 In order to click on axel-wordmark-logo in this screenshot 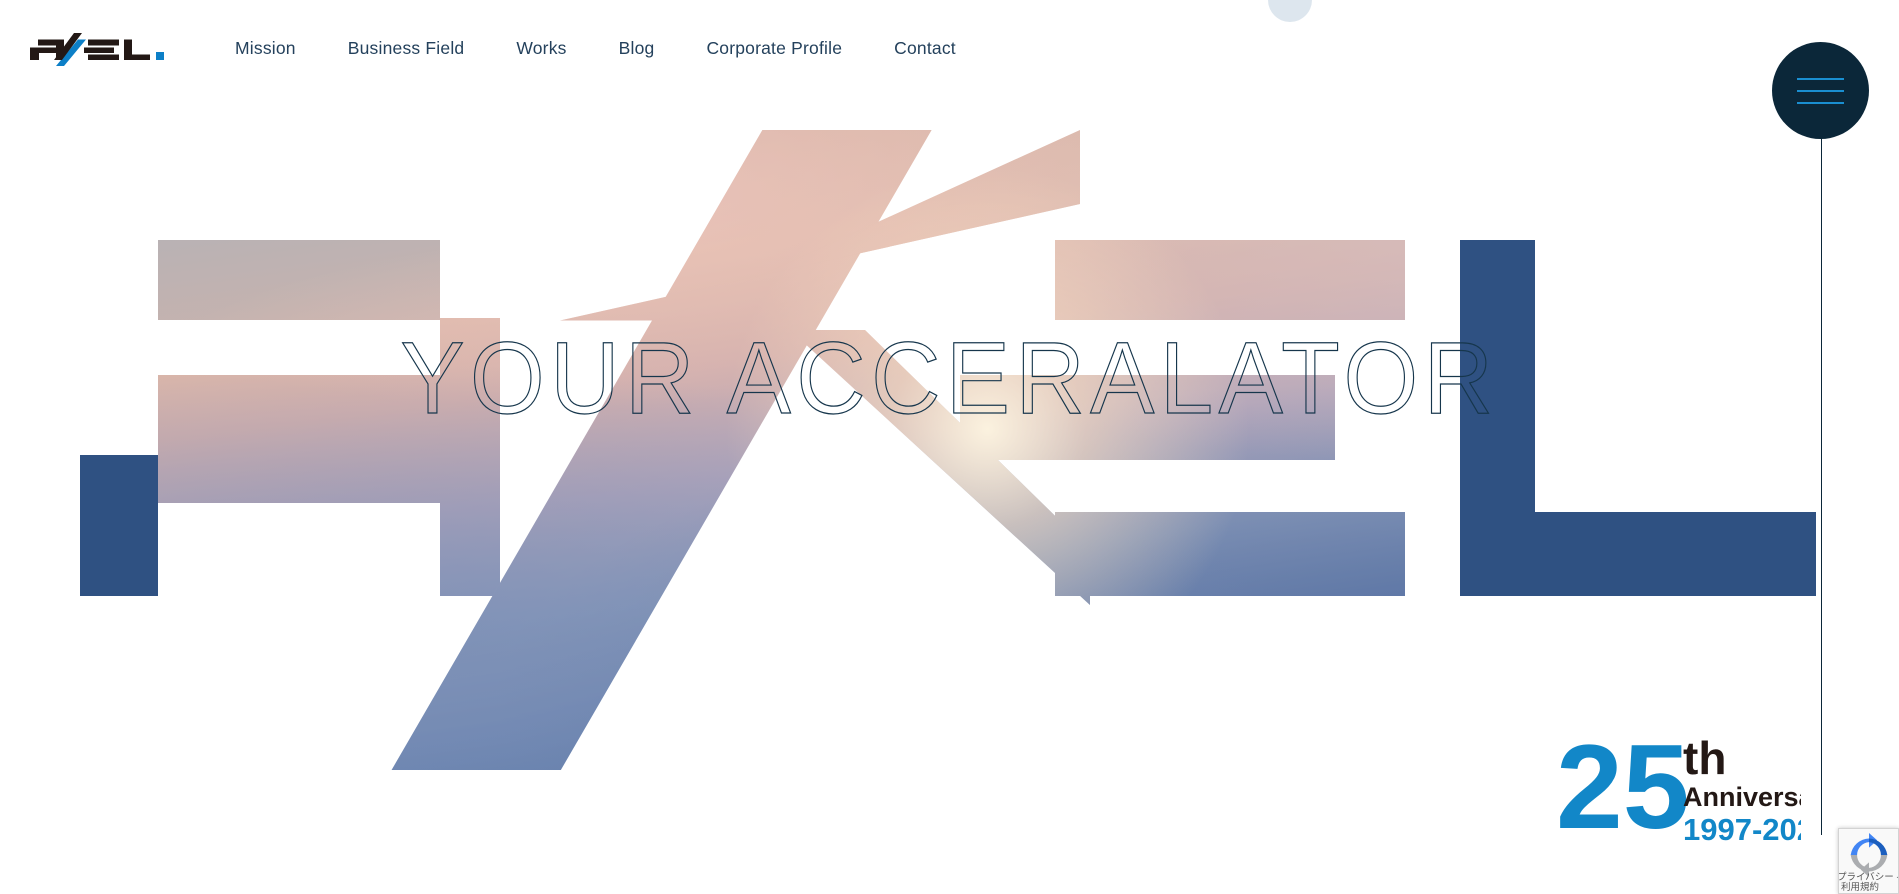, I will do `click(97, 49)`.